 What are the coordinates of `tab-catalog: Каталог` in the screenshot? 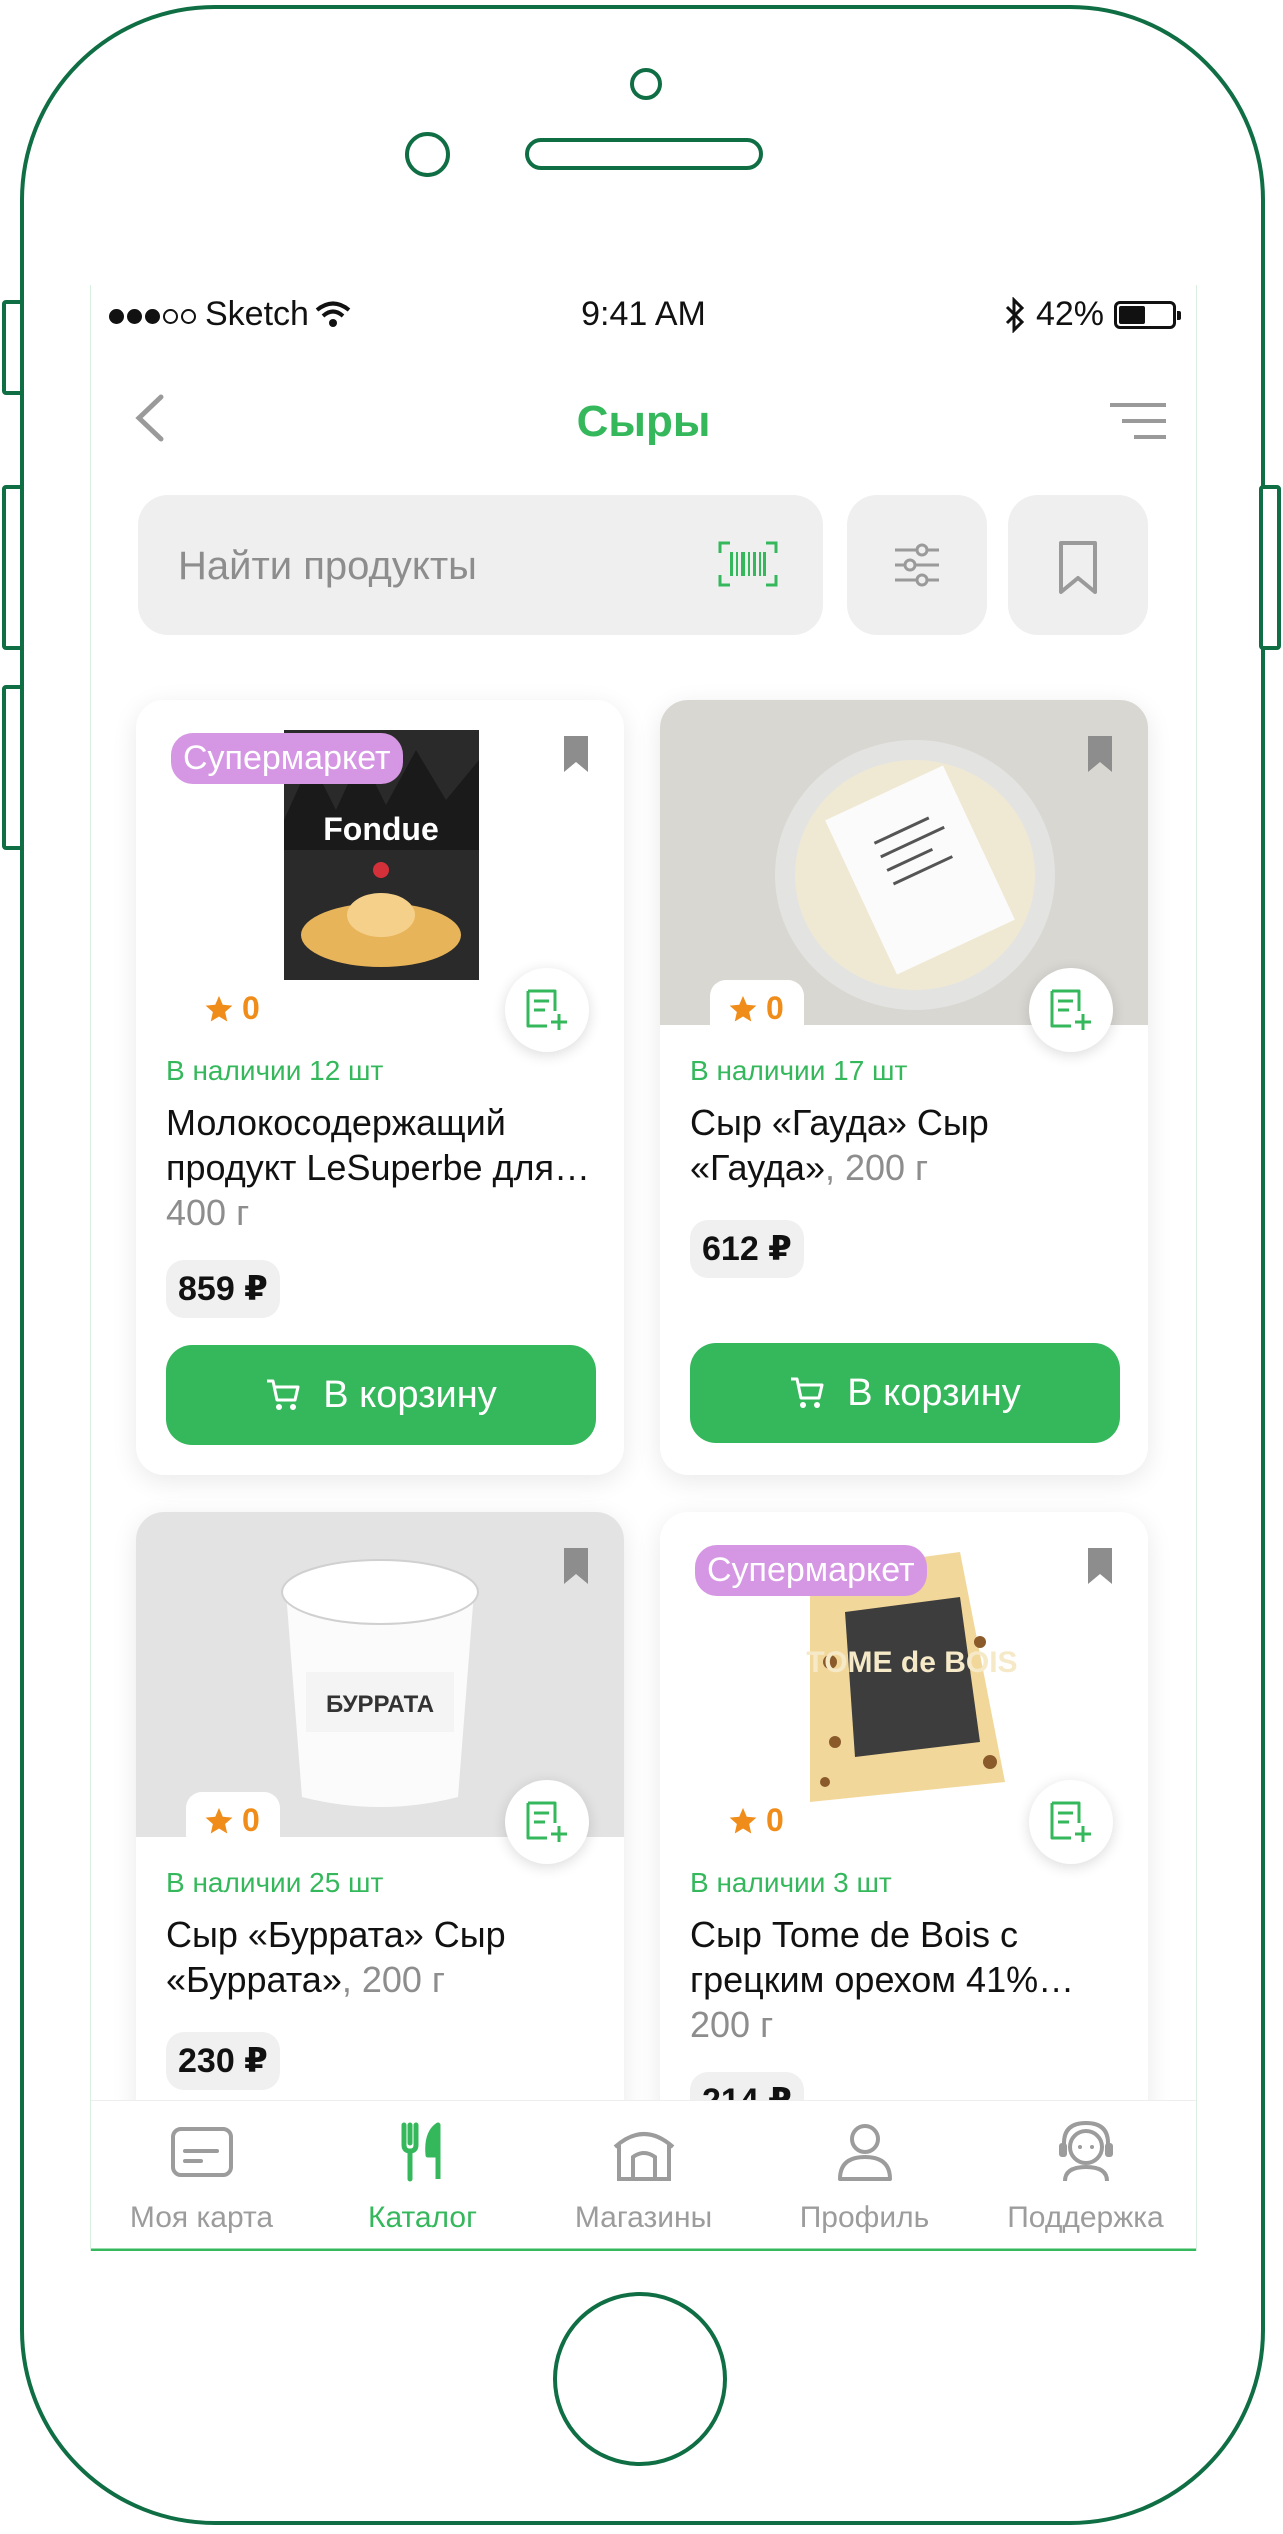 It's located at (422, 2176).